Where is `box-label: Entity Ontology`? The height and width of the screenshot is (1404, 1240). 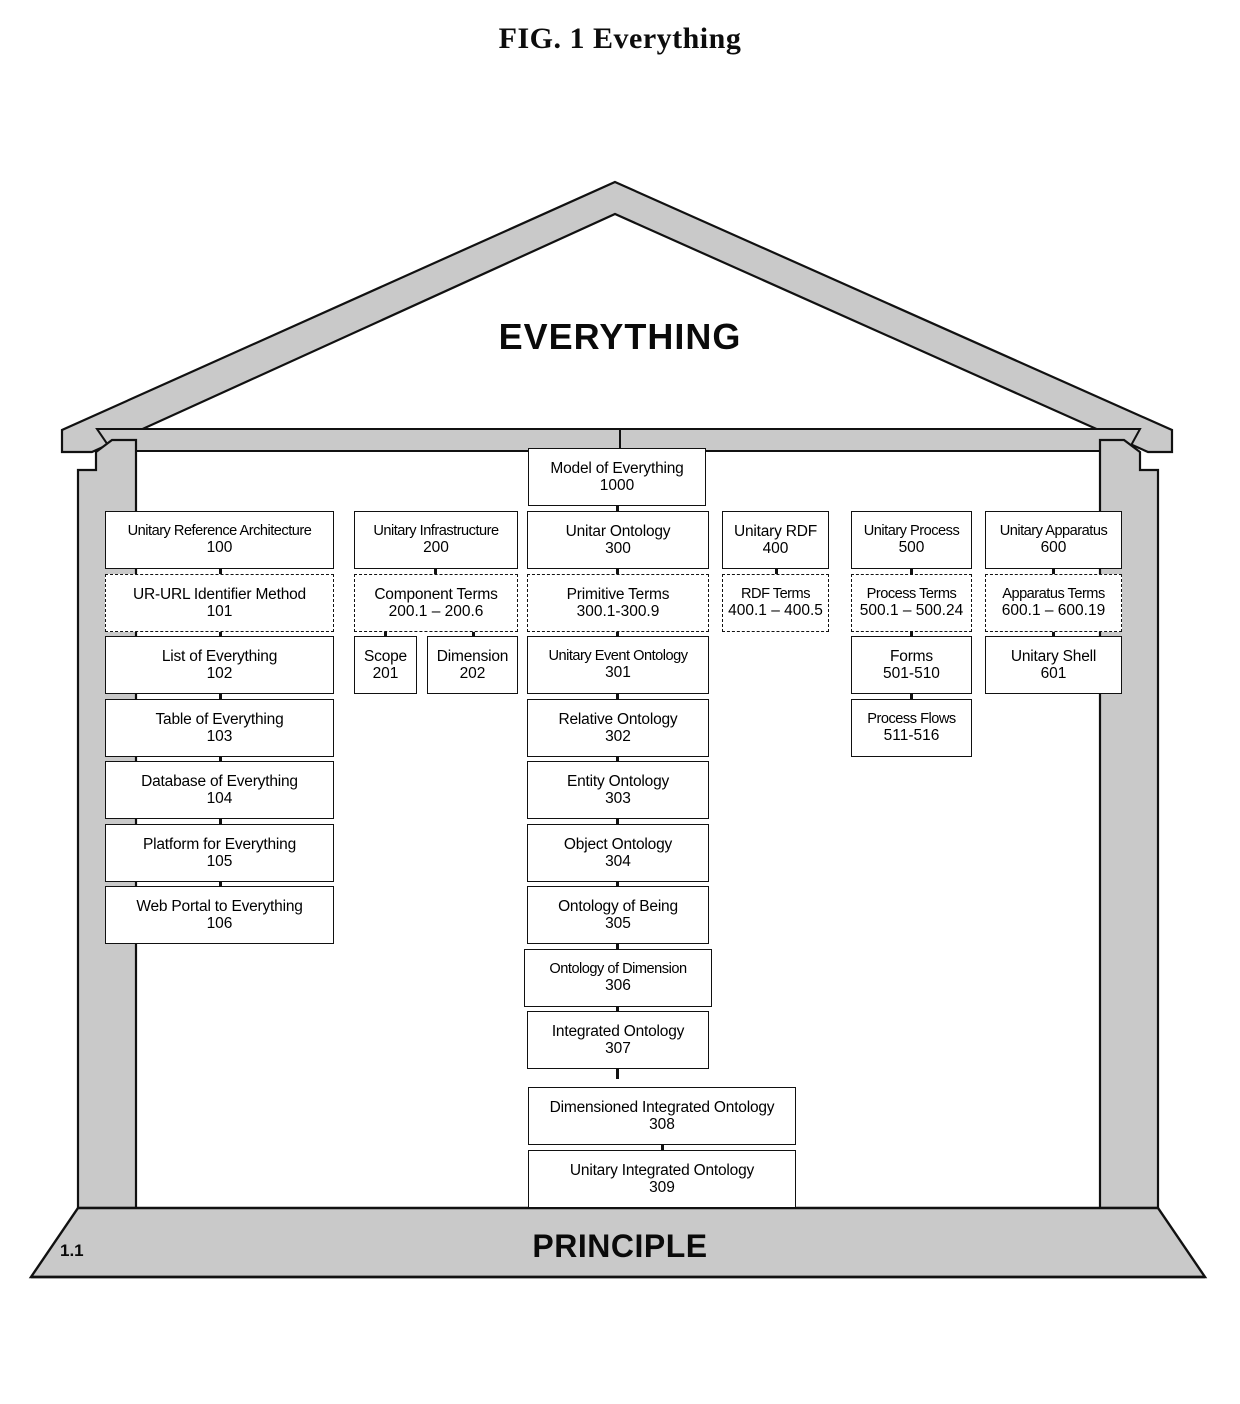 box-label: Entity Ontology is located at coordinates (618, 781).